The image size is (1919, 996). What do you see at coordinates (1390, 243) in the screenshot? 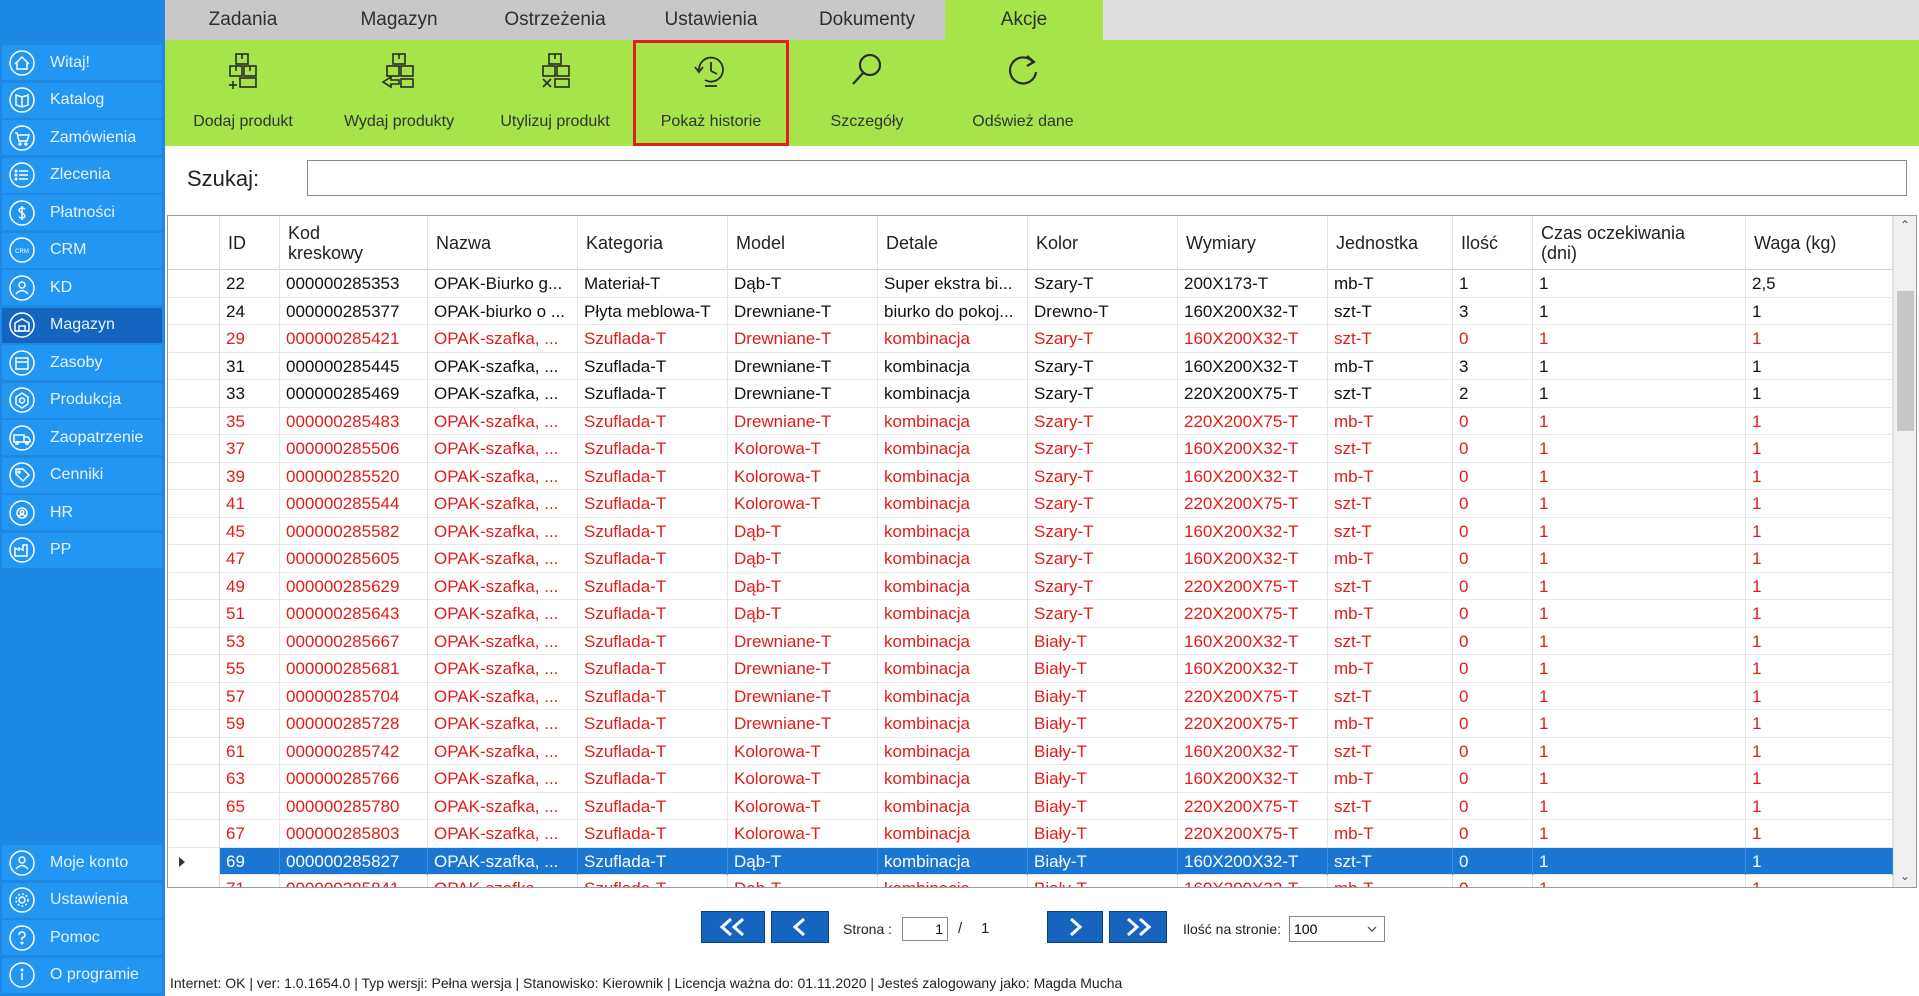
I see `column-header: Jednostka` at bounding box center [1390, 243].